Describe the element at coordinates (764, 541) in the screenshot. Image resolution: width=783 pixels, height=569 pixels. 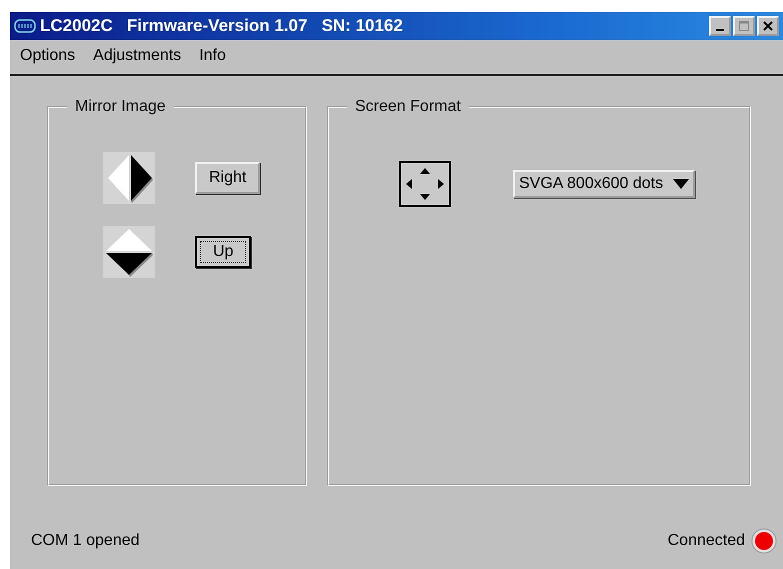
I see `status-led` at that location.